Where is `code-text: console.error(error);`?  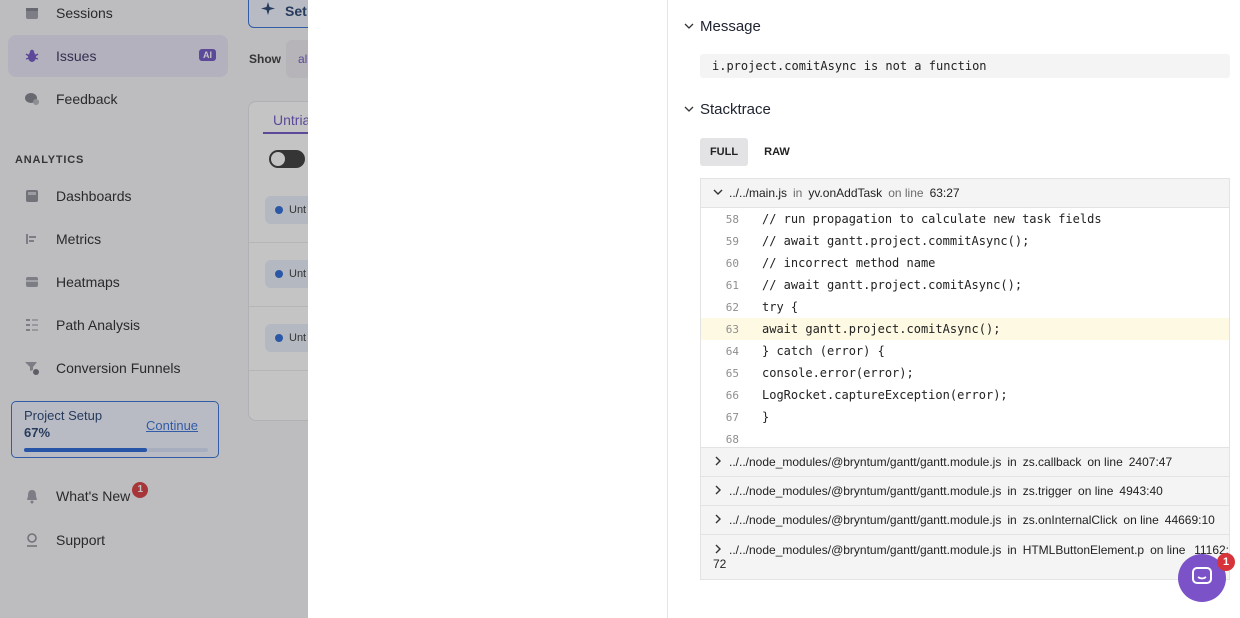
code-text: console.error(error); is located at coordinates (838, 373).